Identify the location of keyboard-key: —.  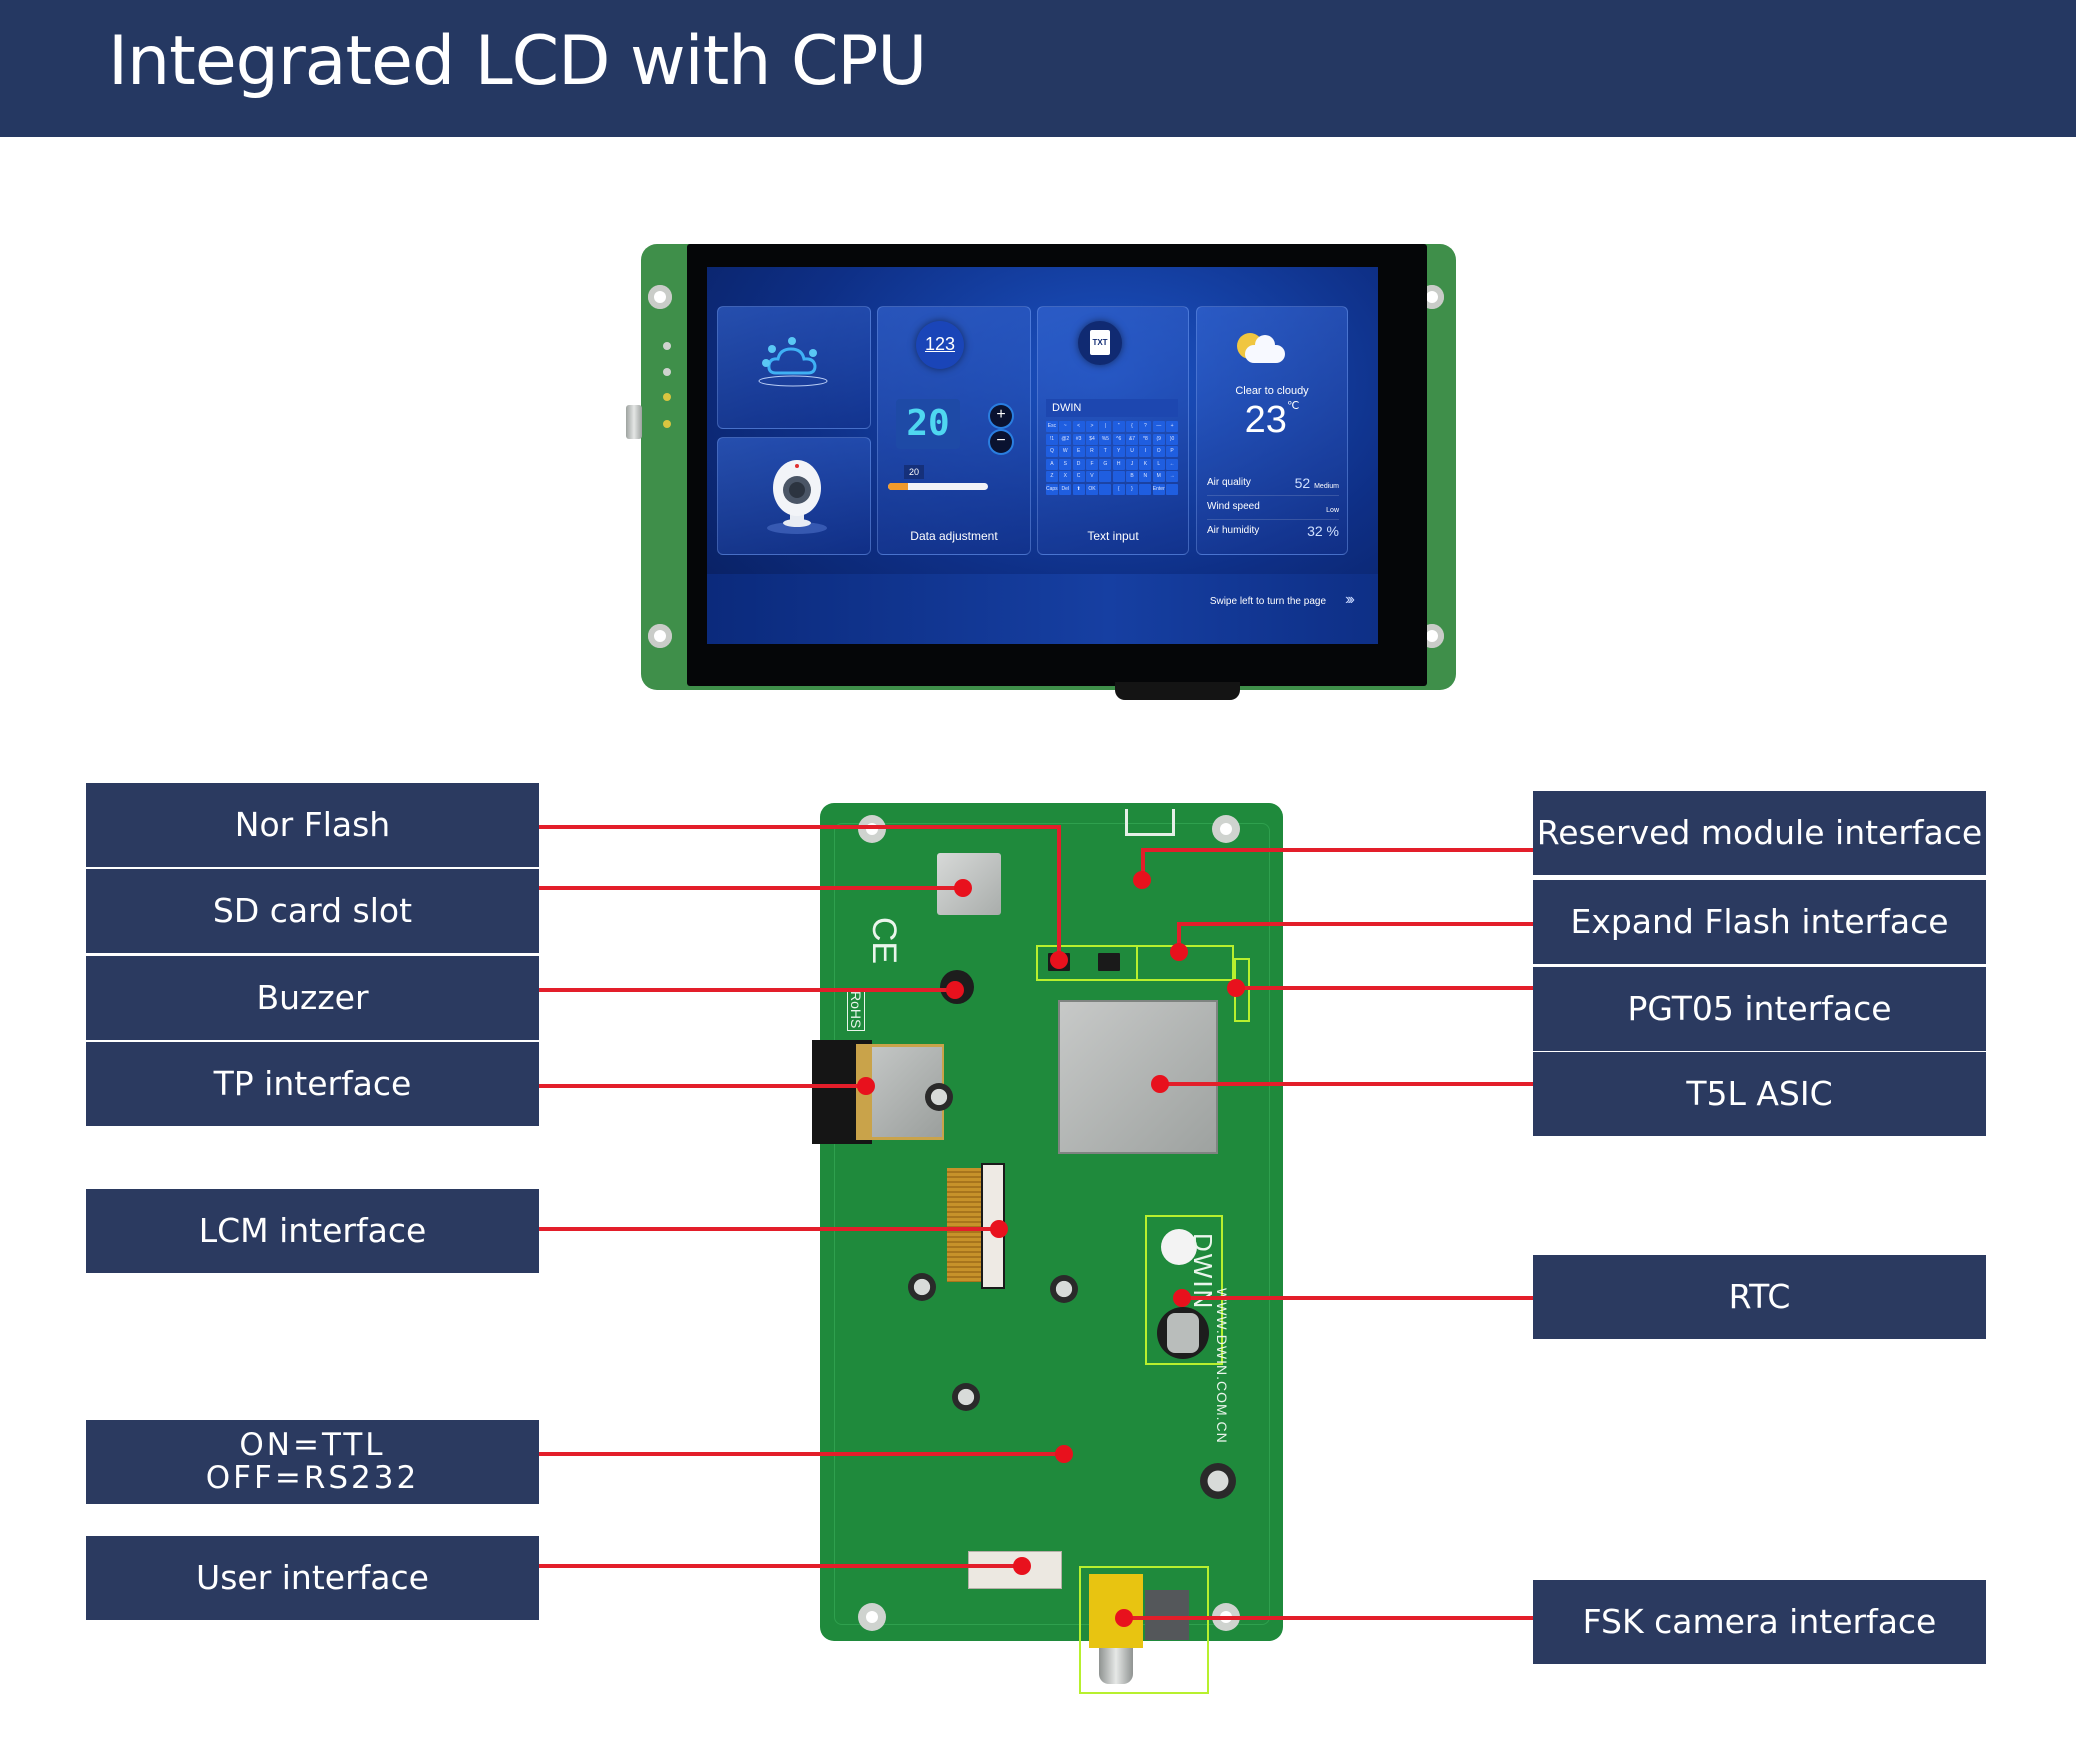
(1158, 426).